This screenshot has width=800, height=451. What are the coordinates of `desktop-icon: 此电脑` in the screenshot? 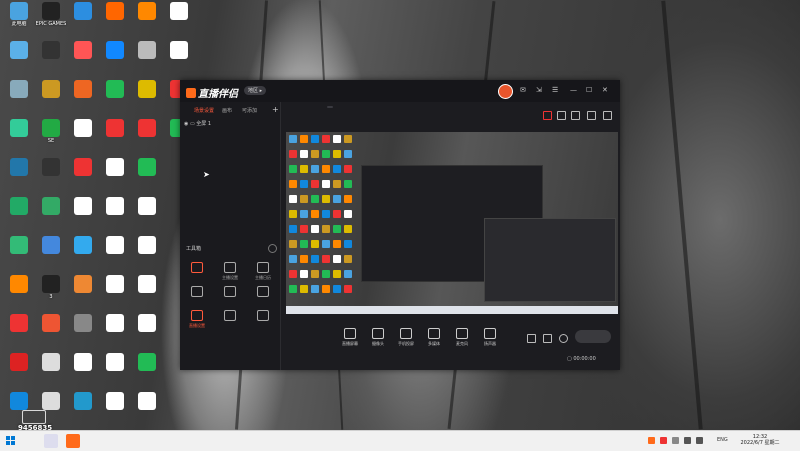 It's located at (19, 14).